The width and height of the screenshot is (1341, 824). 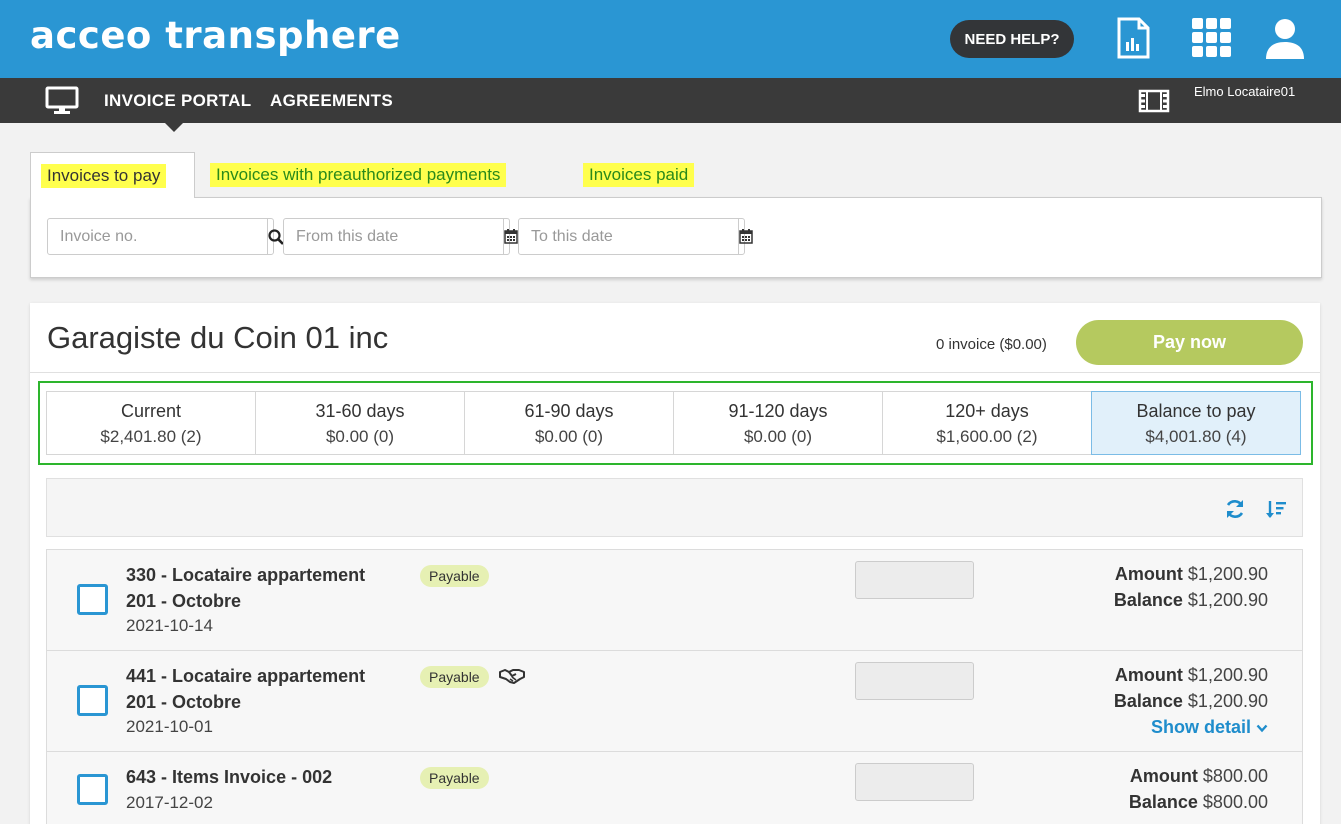 I want to click on invoice-date: 2017-12-02, so click(x=169, y=802).